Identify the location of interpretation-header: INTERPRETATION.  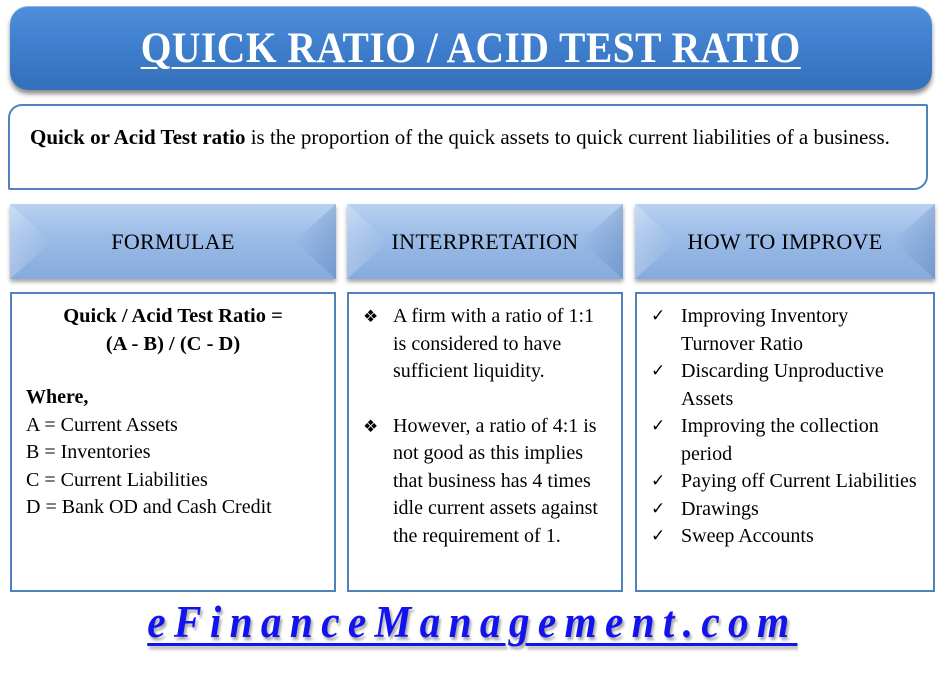
(485, 241).